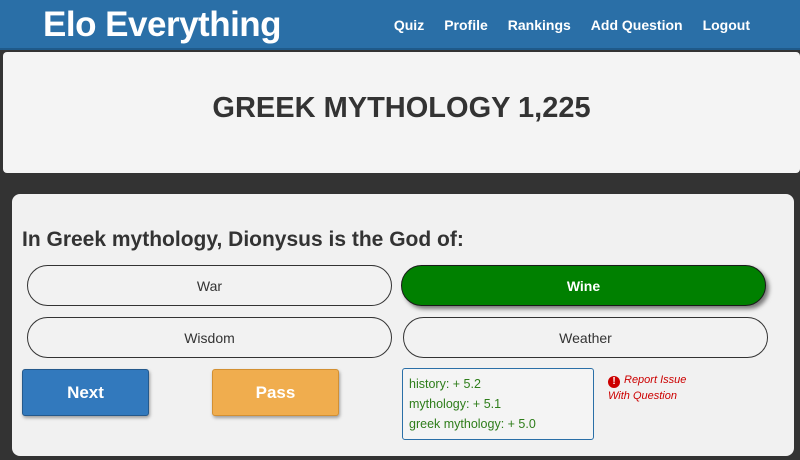  I want to click on report-issue-line2: With Question, so click(642, 396).